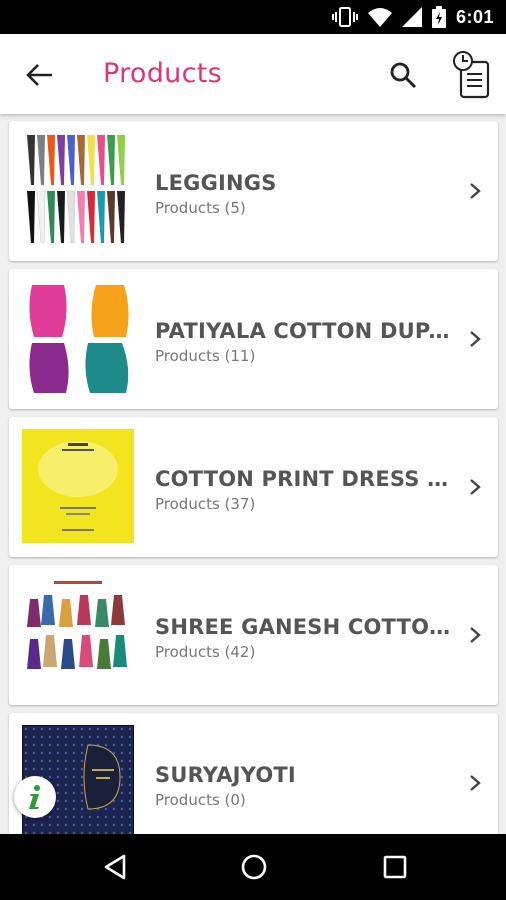  I want to click on patiyala-thumbnail, so click(78, 338).